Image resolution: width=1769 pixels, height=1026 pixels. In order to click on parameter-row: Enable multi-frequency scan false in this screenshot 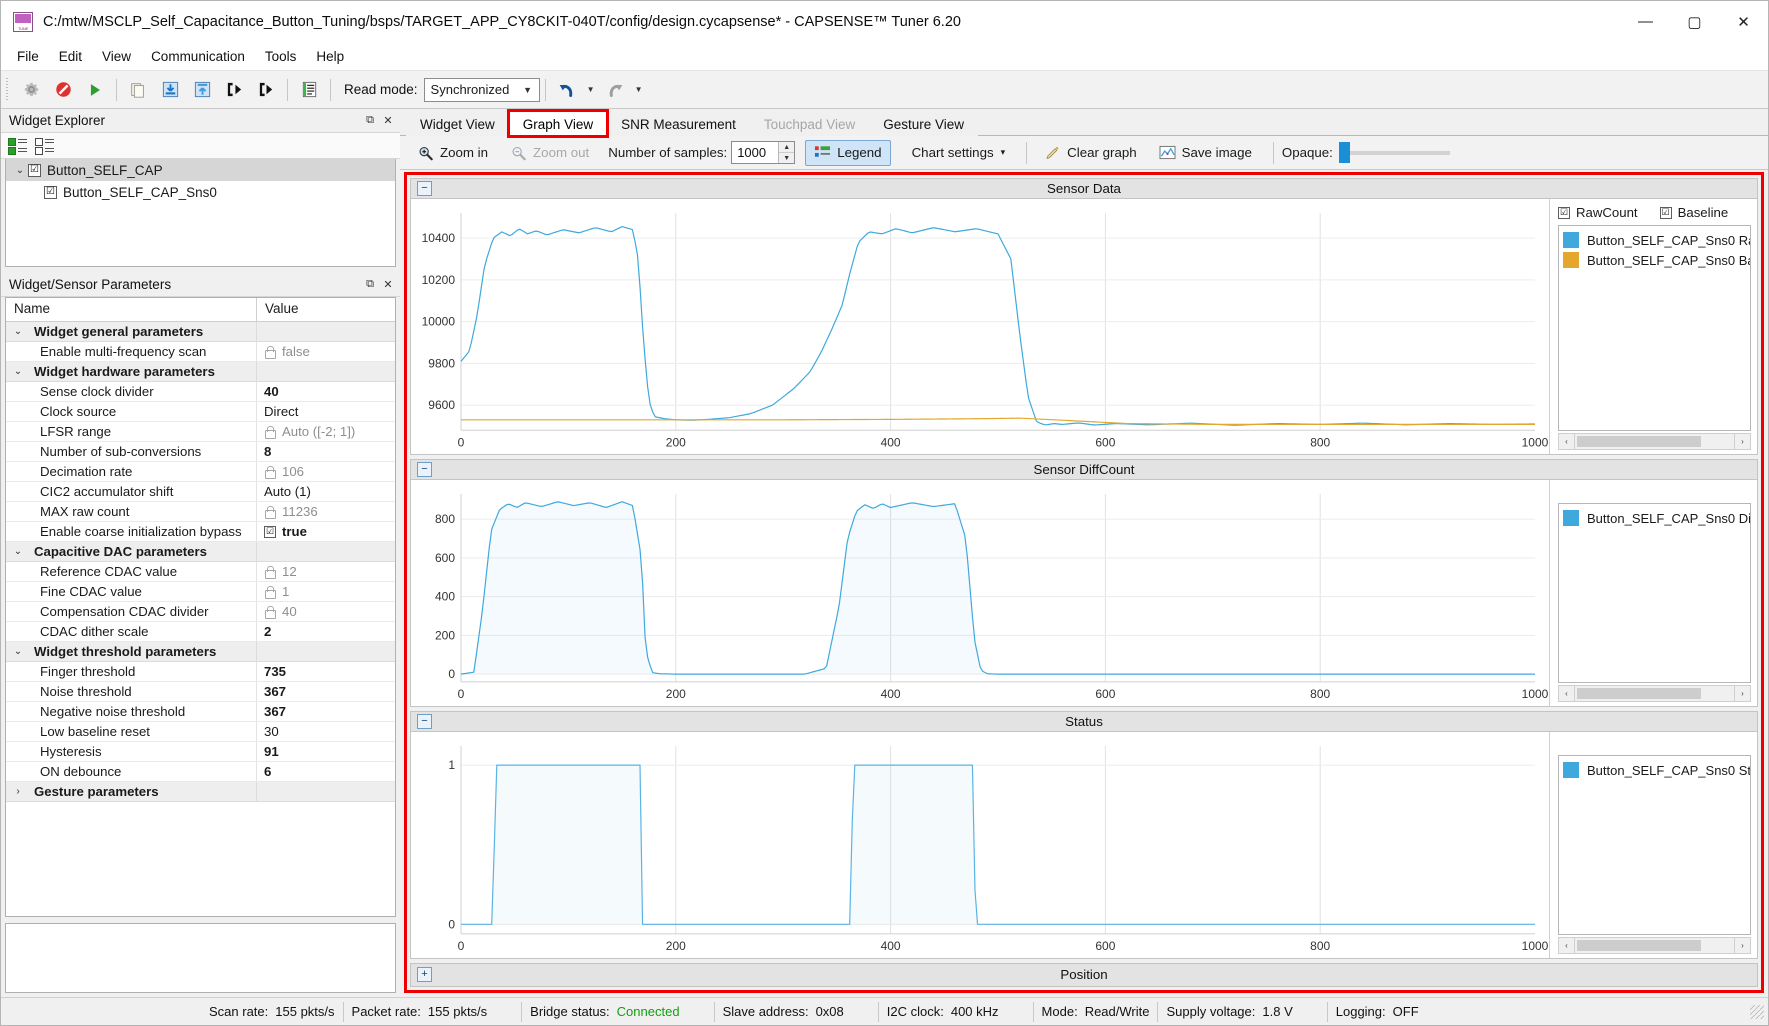, I will do `click(200, 352)`.